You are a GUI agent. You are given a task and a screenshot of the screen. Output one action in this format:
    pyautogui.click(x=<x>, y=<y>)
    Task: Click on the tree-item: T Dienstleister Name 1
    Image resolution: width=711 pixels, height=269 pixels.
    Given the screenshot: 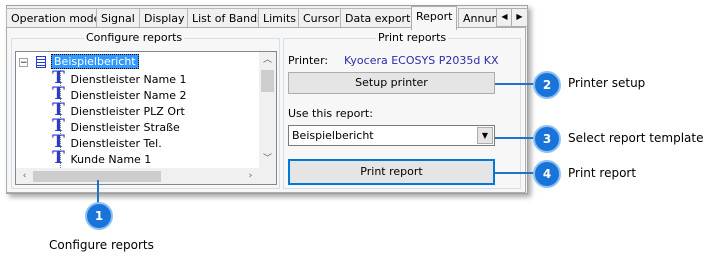 What is the action you would take?
    pyautogui.click(x=119, y=78)
    